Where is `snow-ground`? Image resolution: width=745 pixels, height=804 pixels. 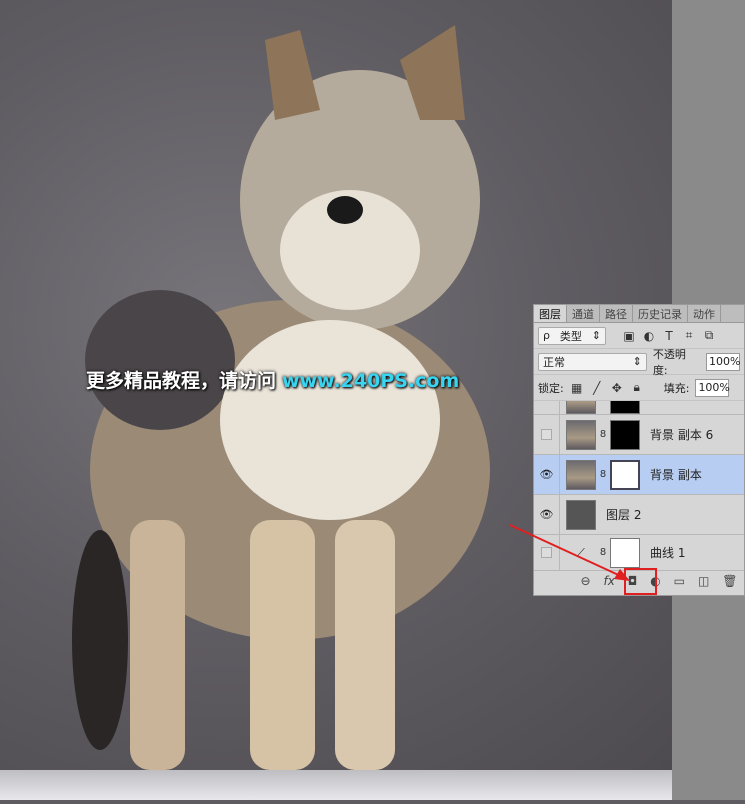
snow-ground is located at coordinates (336, 785).